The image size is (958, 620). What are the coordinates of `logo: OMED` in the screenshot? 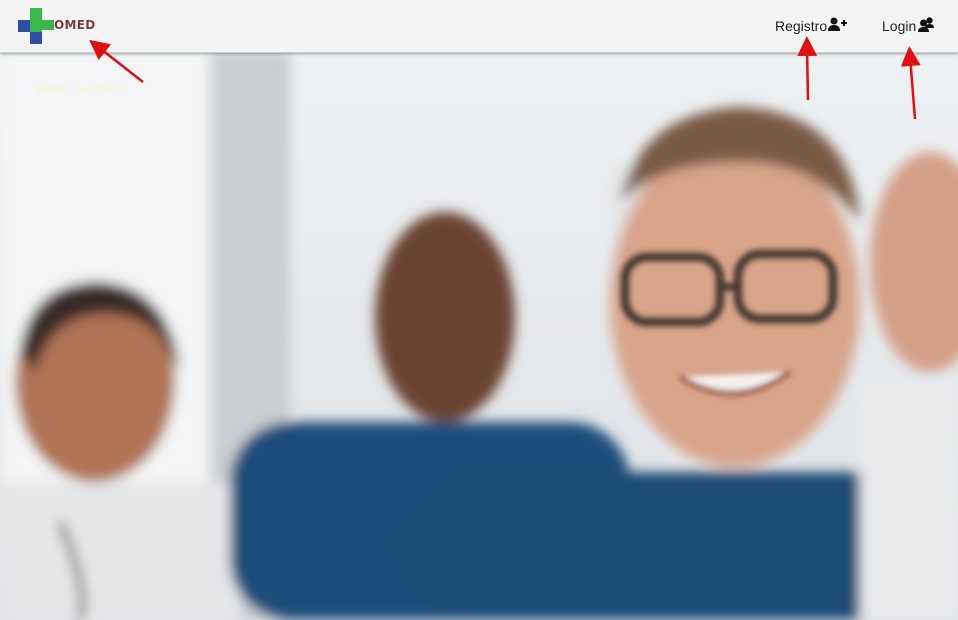 It's located at (56, 26).